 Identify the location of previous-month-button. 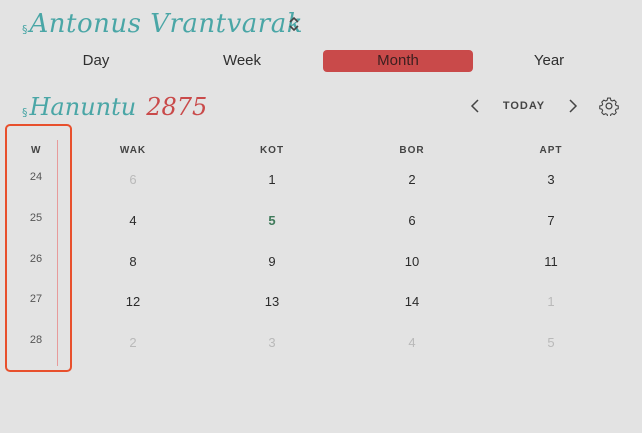
(475, 106).